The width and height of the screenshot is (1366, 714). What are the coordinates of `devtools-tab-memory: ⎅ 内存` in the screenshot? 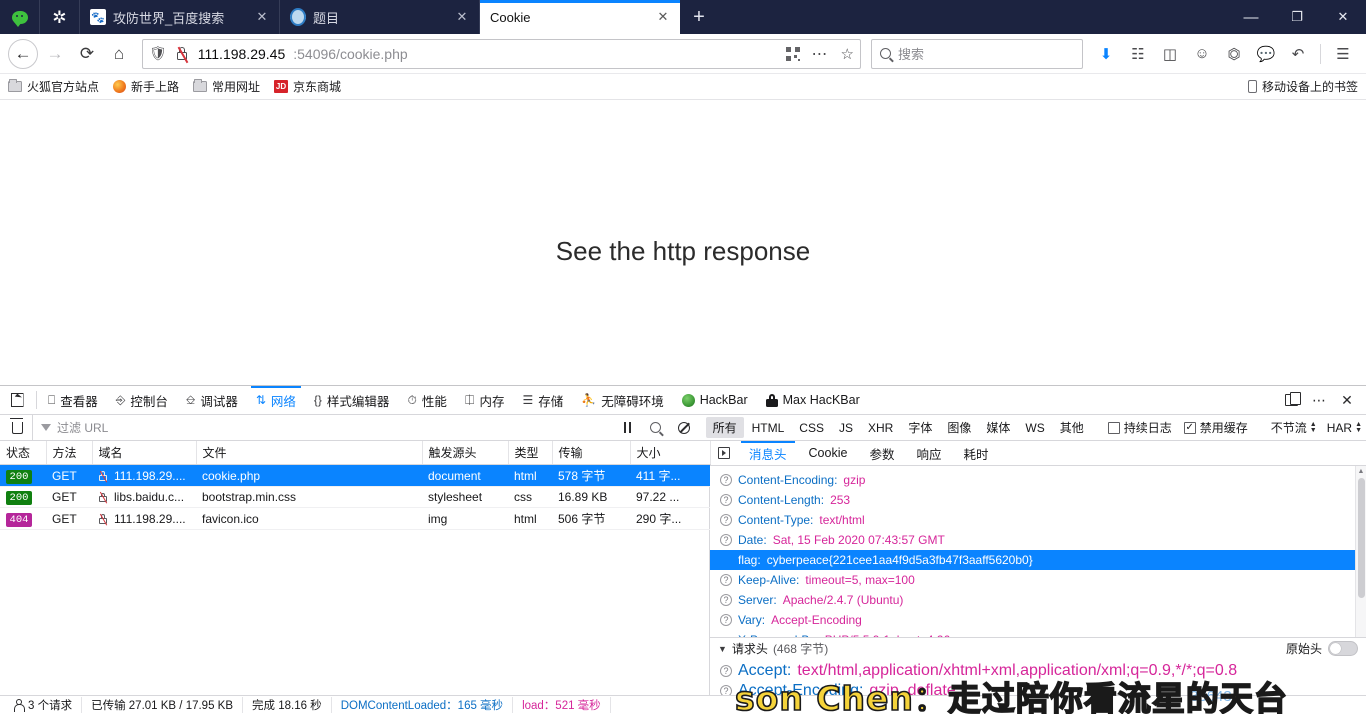 It's located at (485, 400).